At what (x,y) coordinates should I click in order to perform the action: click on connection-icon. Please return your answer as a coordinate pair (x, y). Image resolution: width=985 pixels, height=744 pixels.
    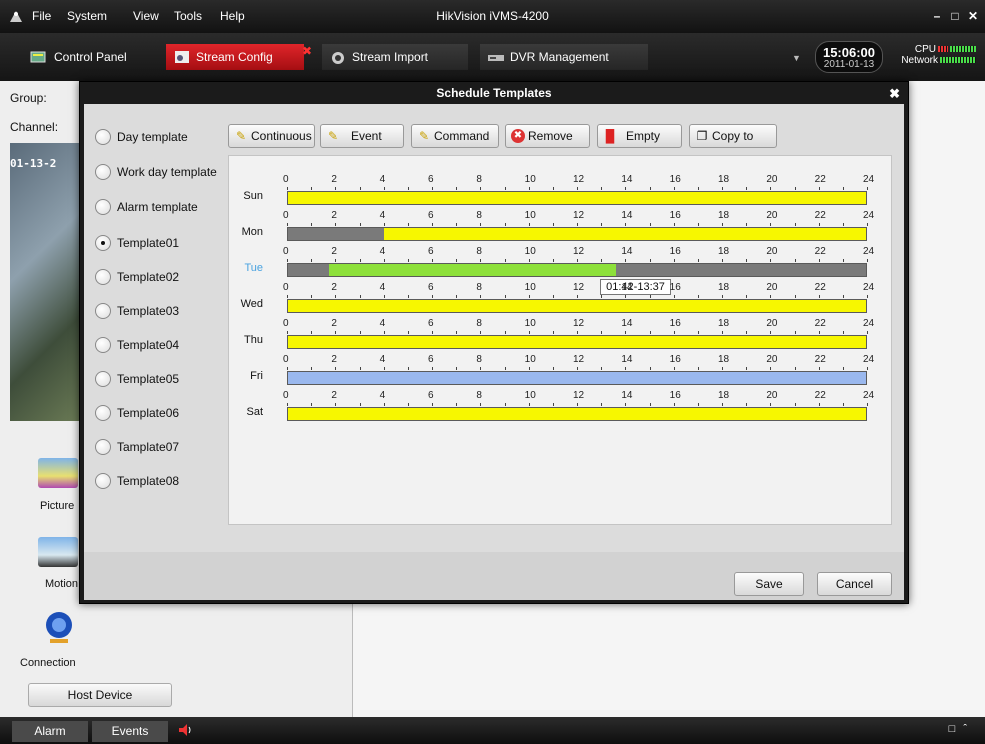
    Looking at the image, I should click on (59, 627).